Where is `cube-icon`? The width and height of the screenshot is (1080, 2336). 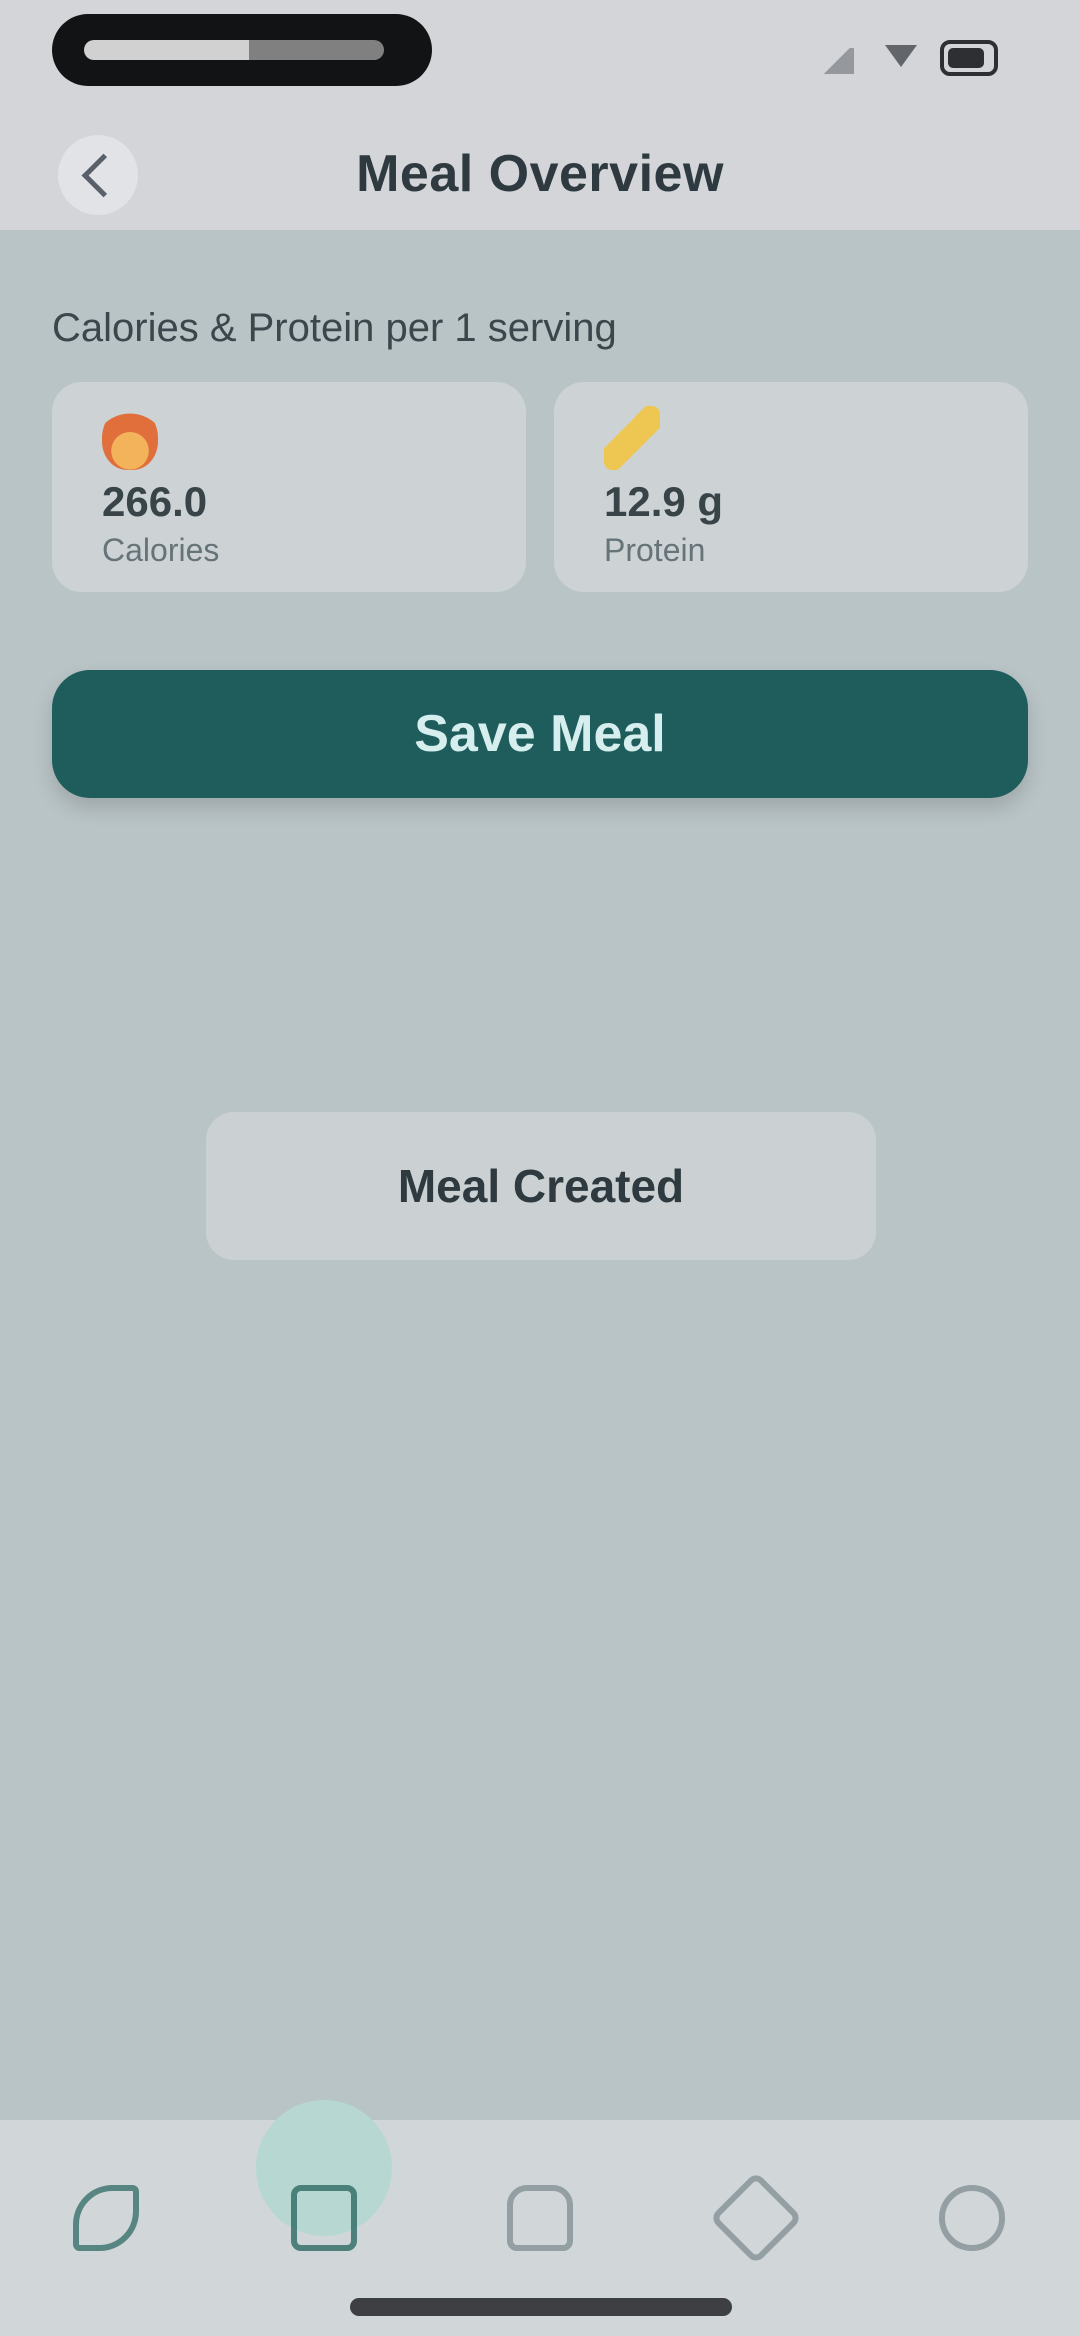 cube-icon is located at coordinates (756, 2218).